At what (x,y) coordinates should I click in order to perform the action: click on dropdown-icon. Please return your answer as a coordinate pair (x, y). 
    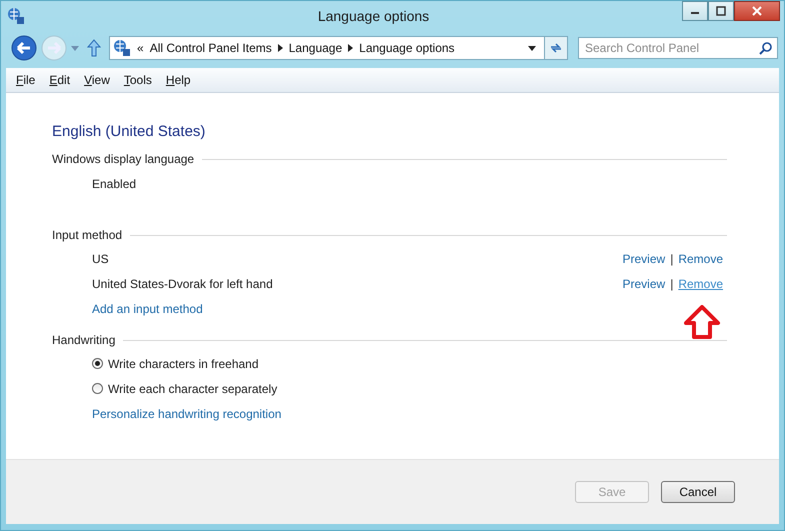
    Looking at the image, I should click on (532, 48).